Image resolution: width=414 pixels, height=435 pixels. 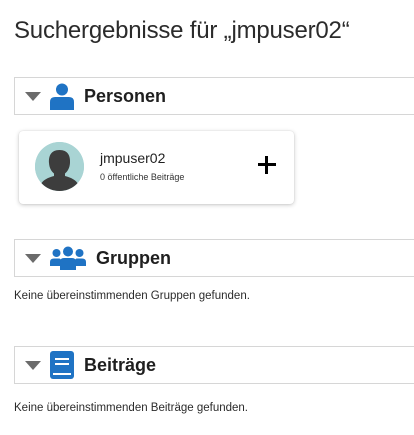 I want to click on section-title-groups: Gruppen, so click(x=133, y=257).